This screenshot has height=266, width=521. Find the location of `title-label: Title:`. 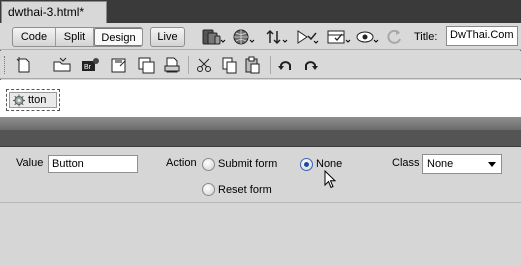

title-label: Title: is located at coordinates (426, 37).